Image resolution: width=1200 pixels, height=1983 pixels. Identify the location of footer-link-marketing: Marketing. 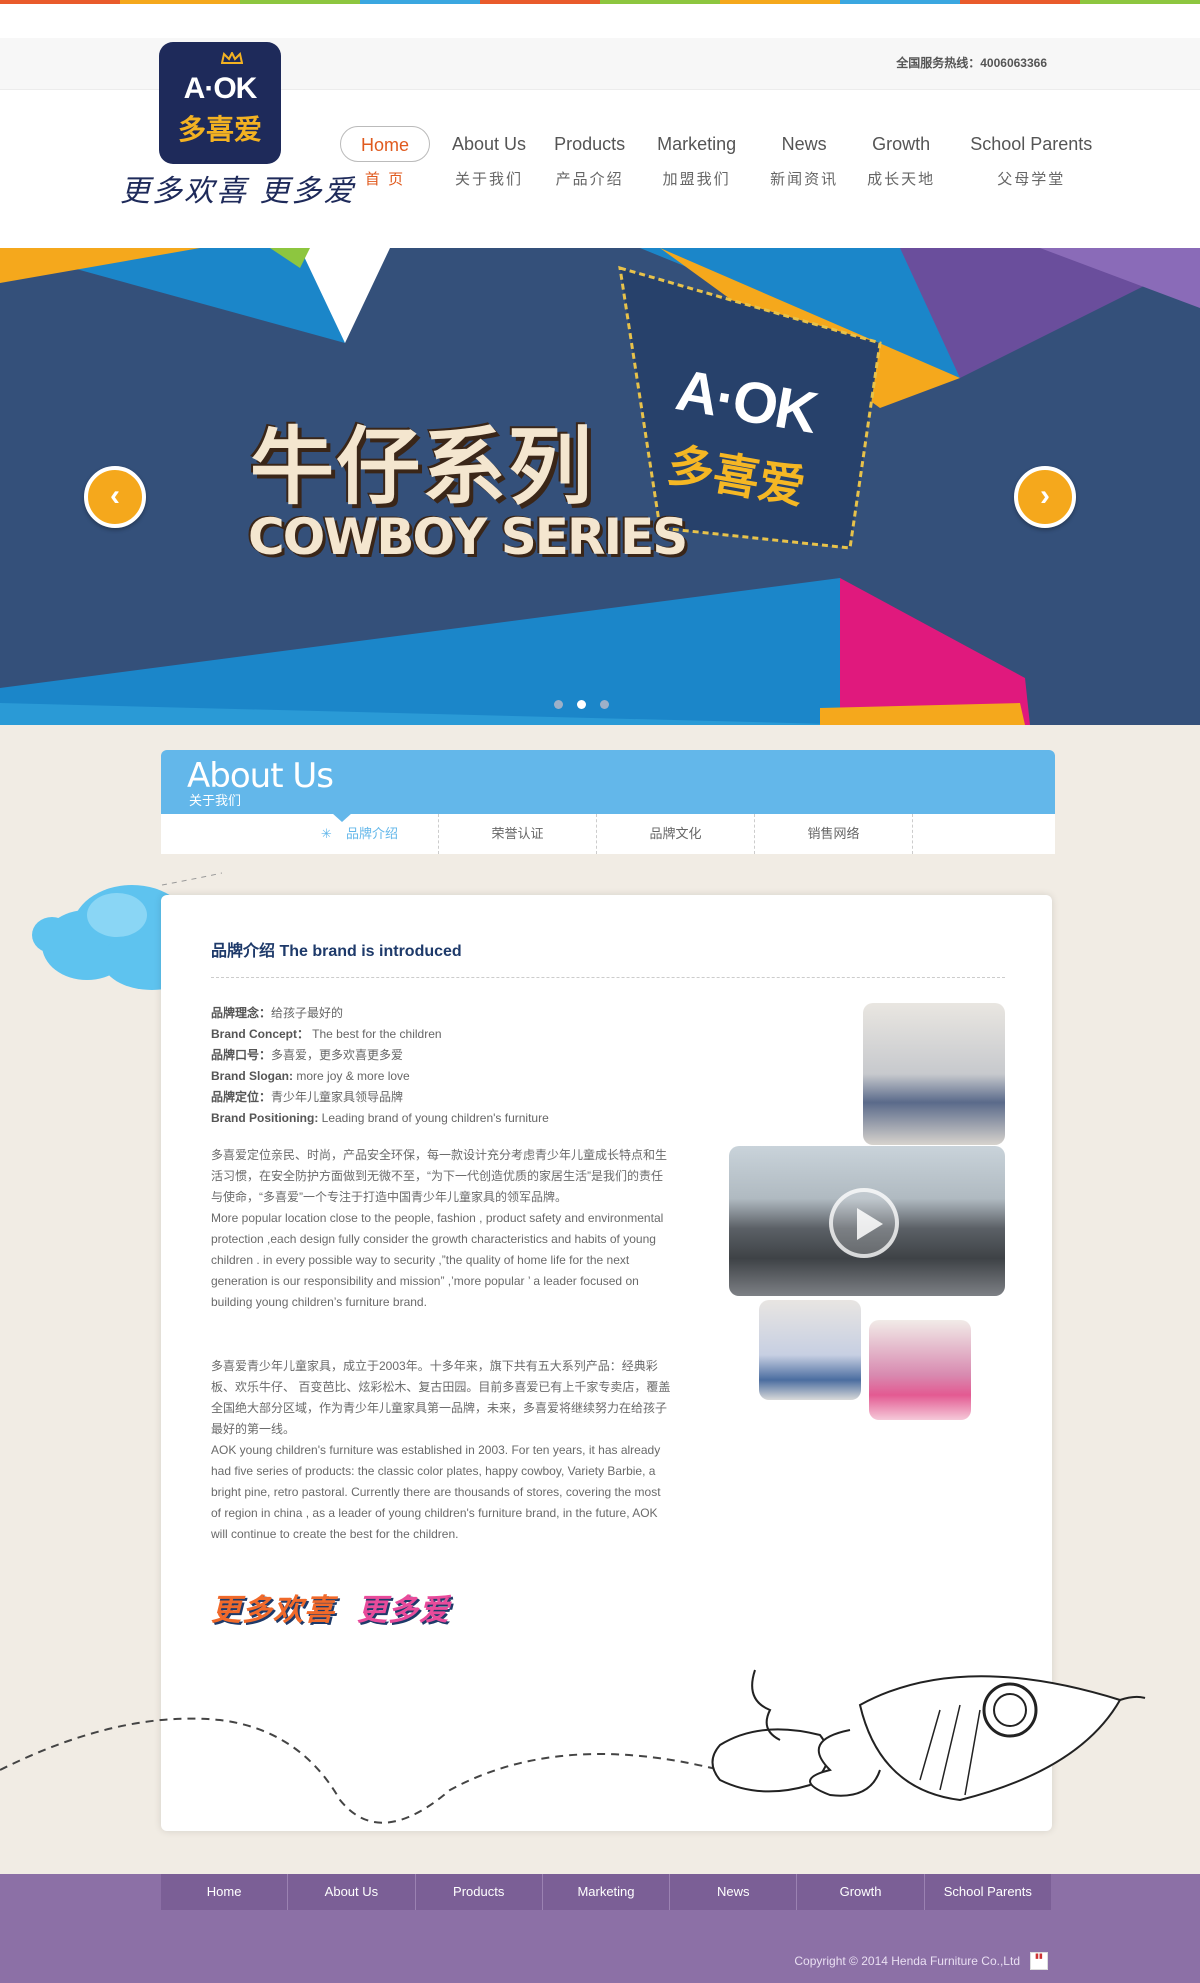
(607, 1892).